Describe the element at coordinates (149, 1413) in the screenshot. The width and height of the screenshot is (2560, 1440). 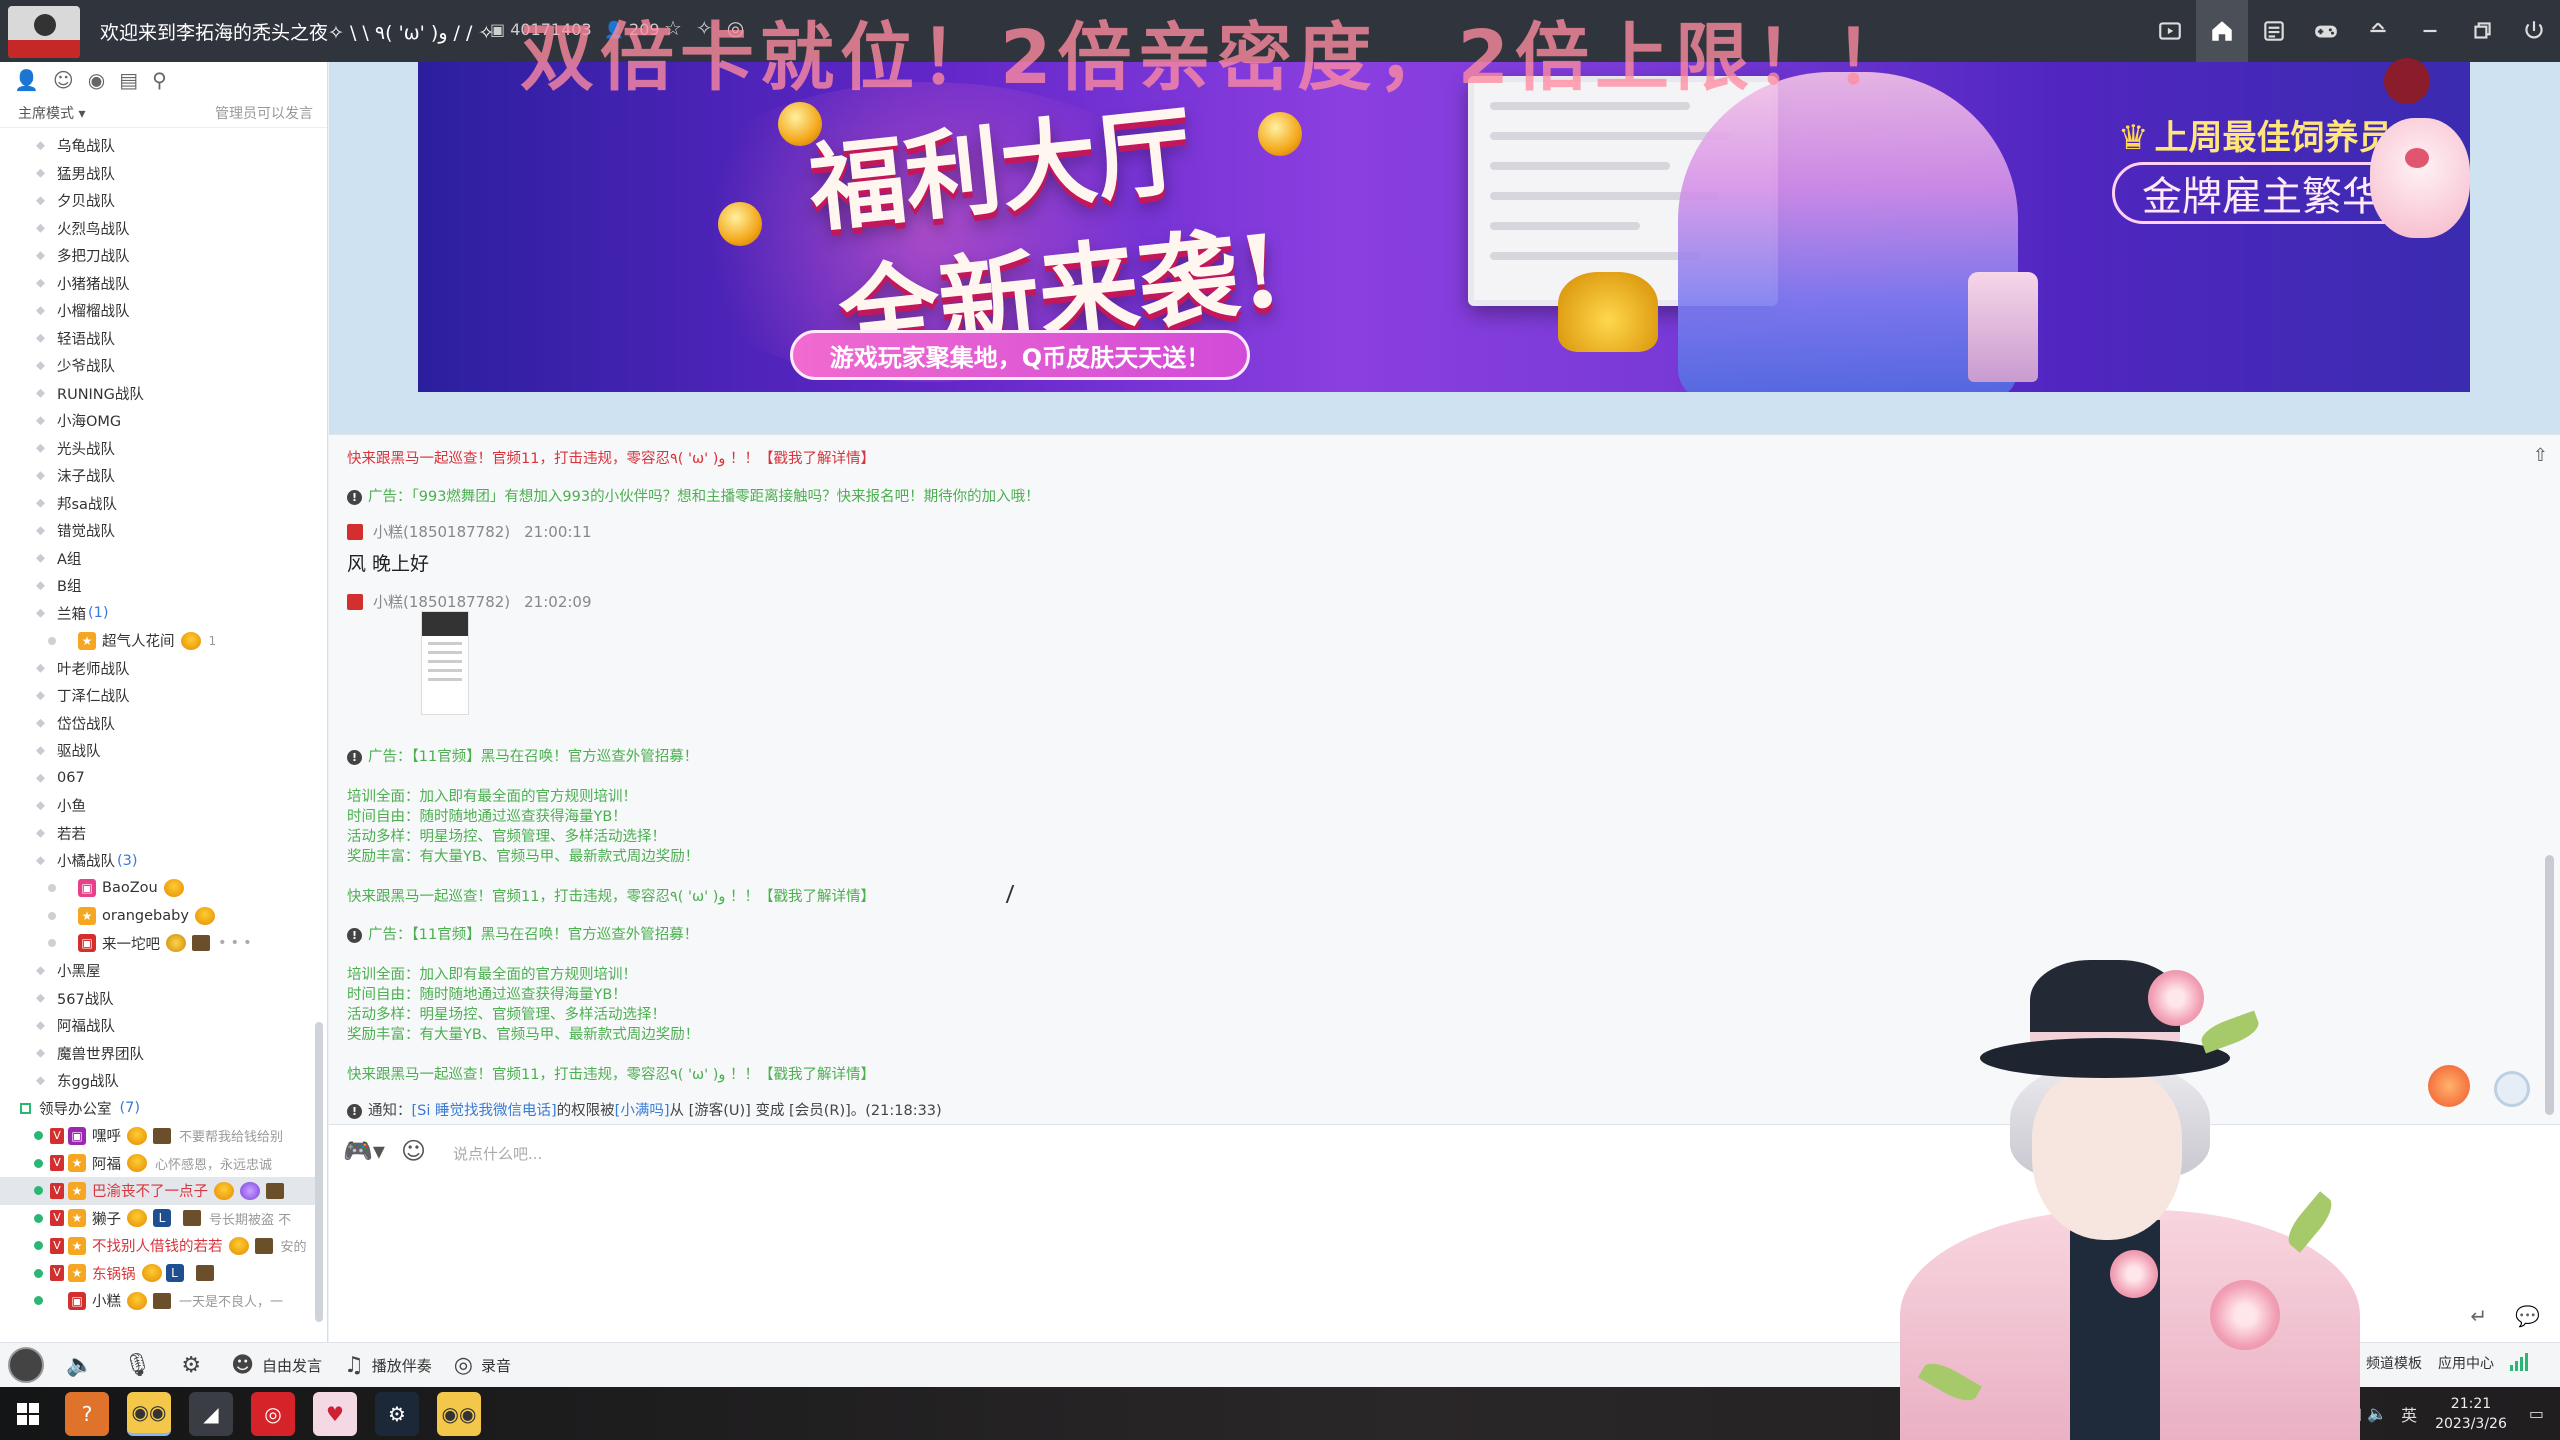
I see `yy-owl-icon: ◉◉` at that location.